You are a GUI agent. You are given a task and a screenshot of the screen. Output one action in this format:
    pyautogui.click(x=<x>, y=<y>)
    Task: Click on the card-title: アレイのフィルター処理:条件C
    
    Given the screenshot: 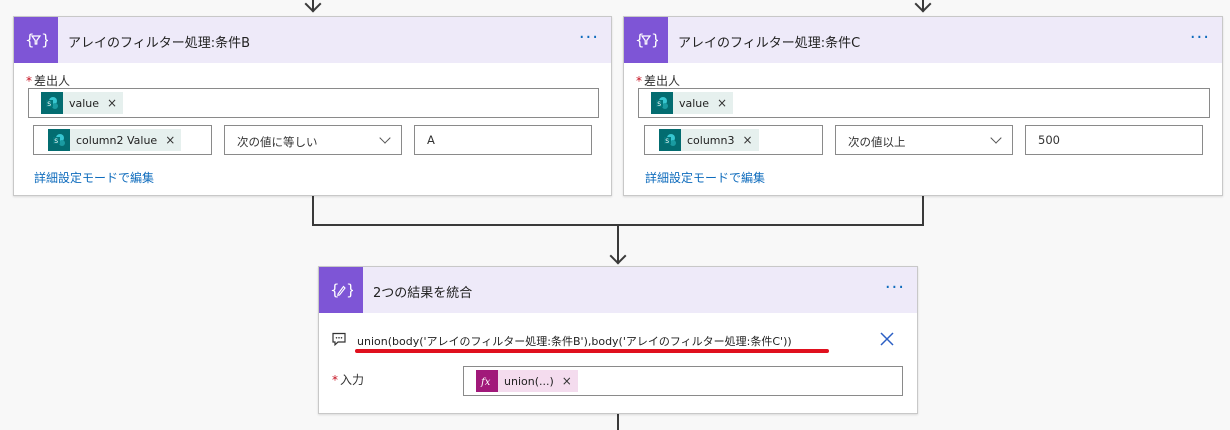 What is the action you would take?
    pyautogui.click(x=769, y=43)
    